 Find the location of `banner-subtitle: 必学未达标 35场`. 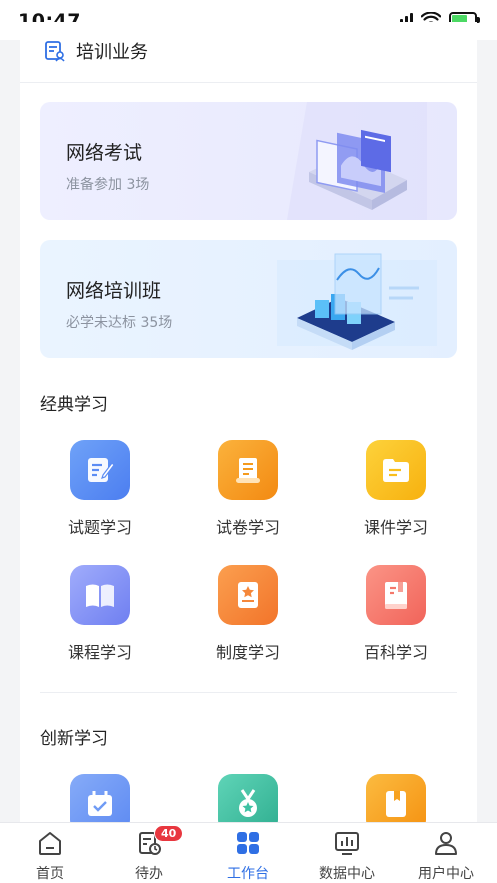

banner-subtitle: 必学未达标 35场 is located at coordinates (119, 323).